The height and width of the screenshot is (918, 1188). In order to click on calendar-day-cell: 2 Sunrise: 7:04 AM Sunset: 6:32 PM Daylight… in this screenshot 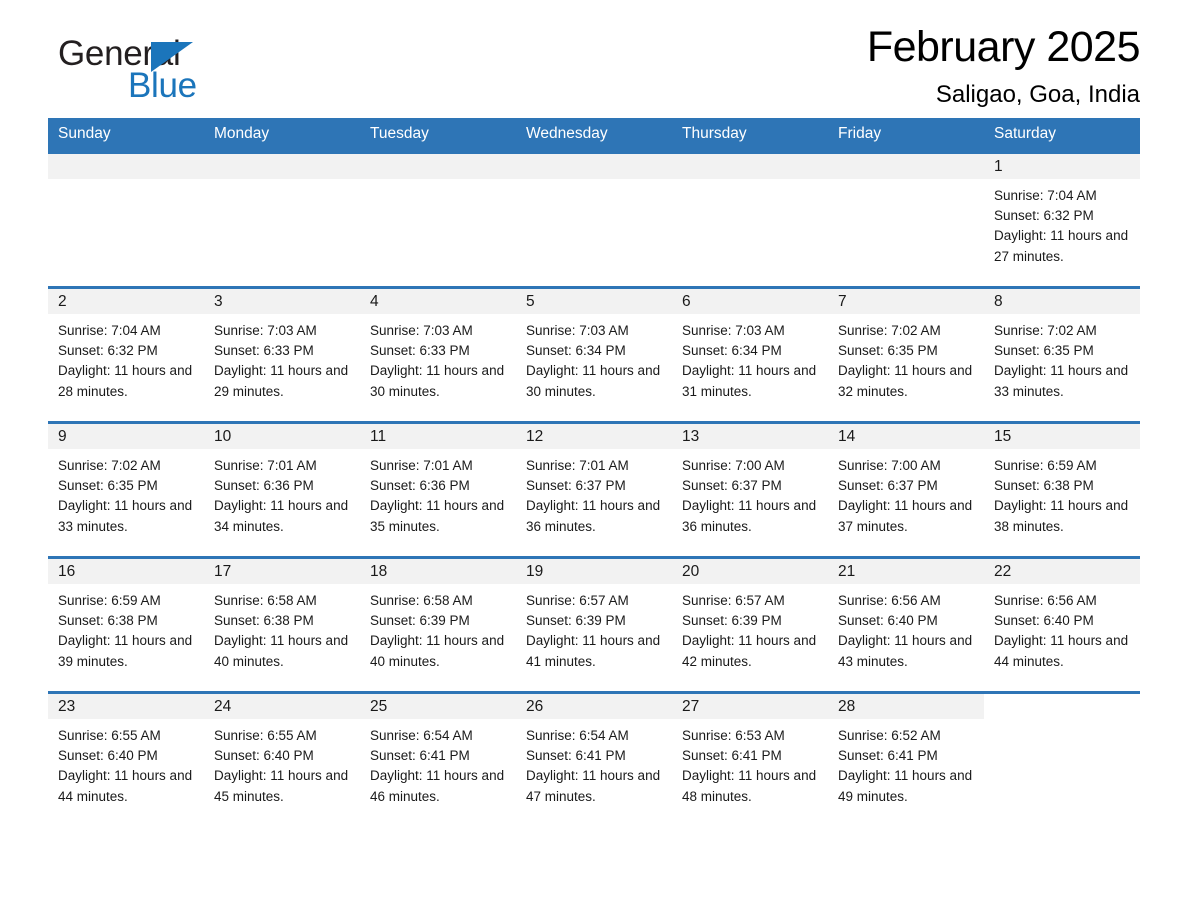, I will do `click(126, 354)`.